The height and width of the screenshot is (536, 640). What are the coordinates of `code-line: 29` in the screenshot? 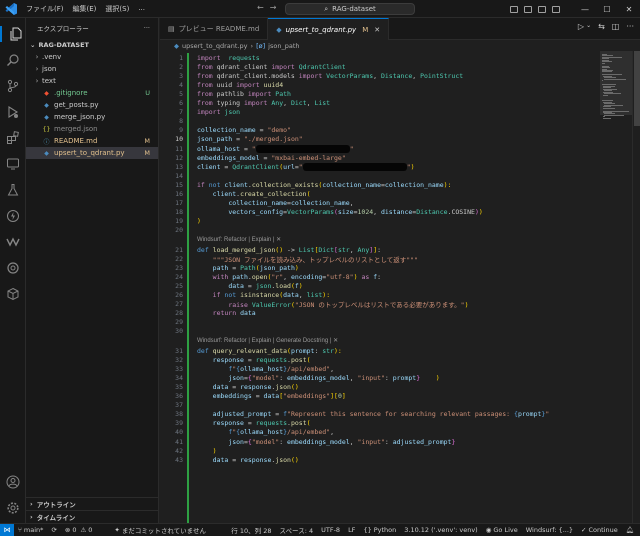 It's located at (380, 322).